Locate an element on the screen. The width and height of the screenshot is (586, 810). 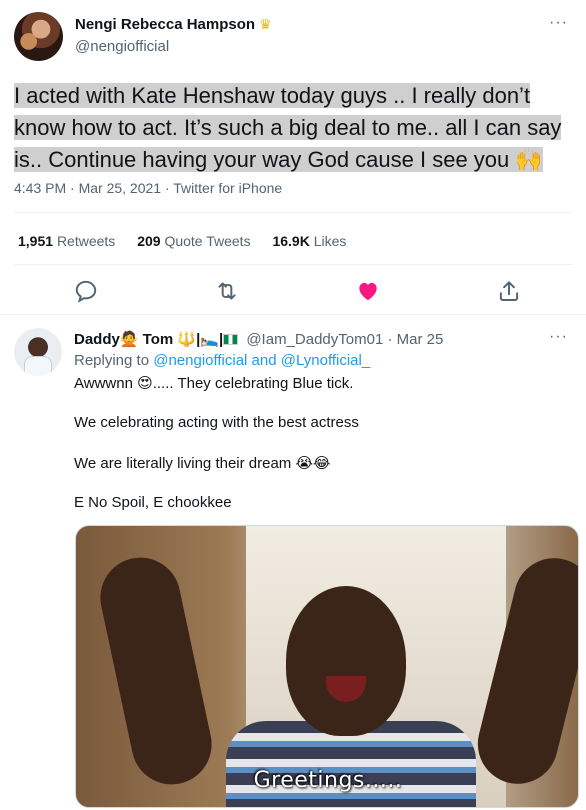
likes-count: 16.9K is located at coordinates (291, 241).